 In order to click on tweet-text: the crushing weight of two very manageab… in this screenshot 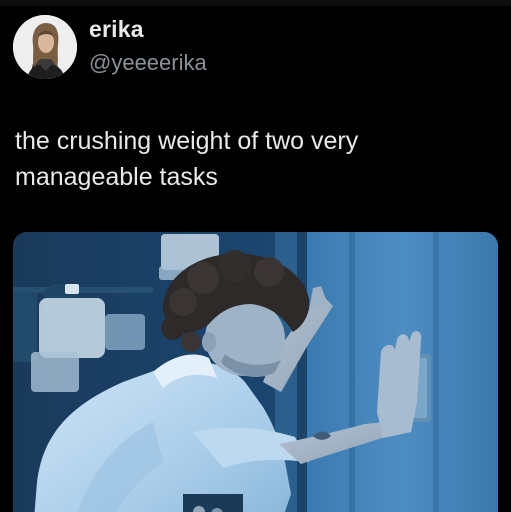, I will do `click(187, 159)`.